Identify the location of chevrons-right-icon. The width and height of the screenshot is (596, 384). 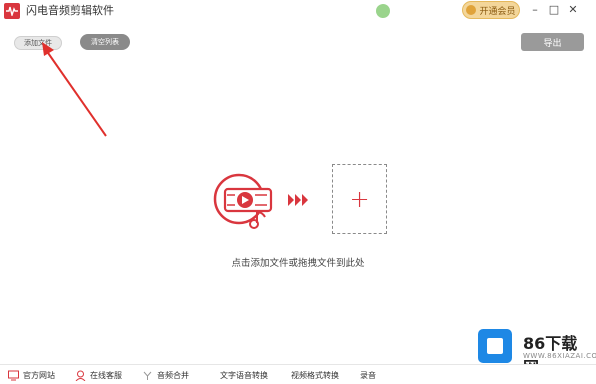
(298, 200).